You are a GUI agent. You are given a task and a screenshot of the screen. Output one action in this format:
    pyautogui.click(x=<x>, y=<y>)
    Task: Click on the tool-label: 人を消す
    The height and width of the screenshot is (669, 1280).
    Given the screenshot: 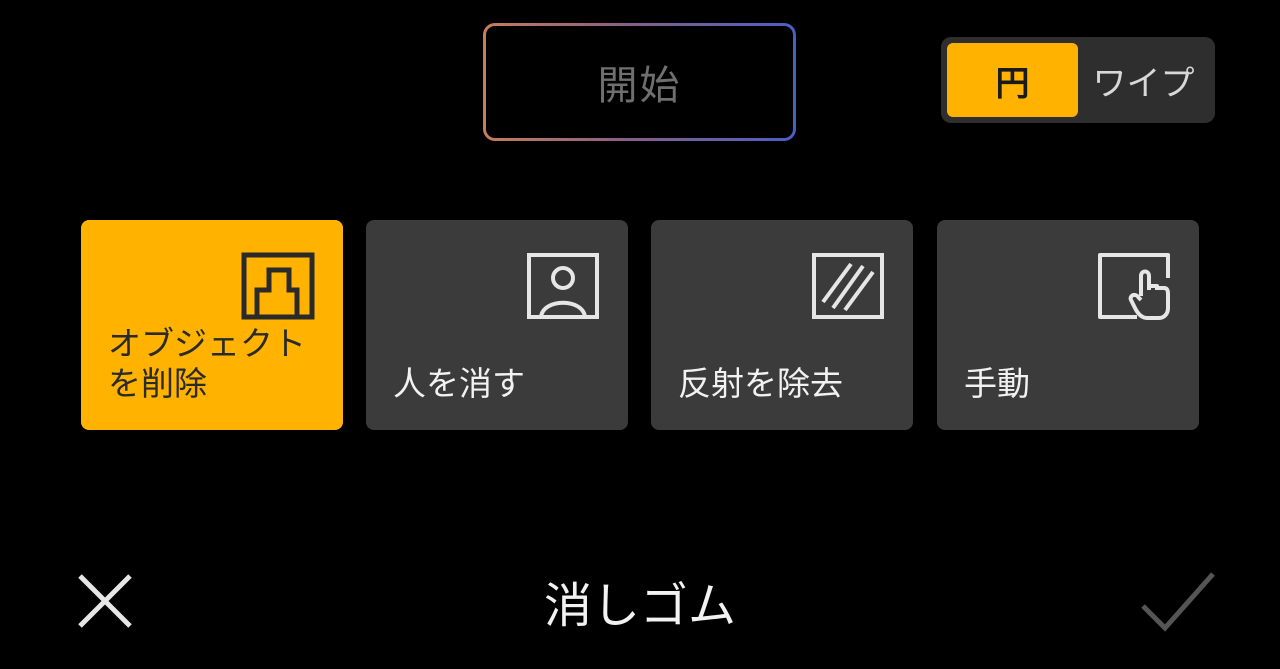 What is the action you would take?
    pyautogui.click(x=459, y=383)
    